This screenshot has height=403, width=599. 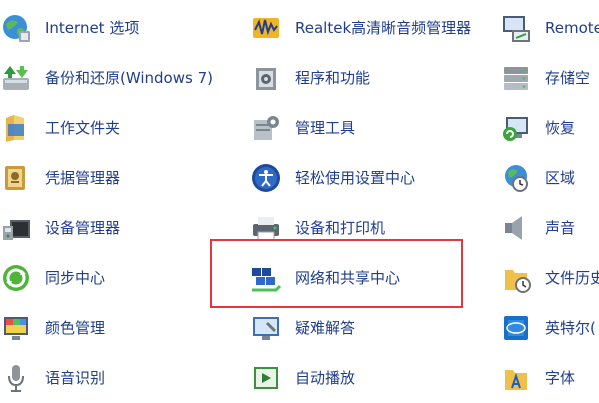 What do you see at coordinates (83, 228) in the screenshot?
I see `item-label: 设备管理器` at bounding box center [83, 228].